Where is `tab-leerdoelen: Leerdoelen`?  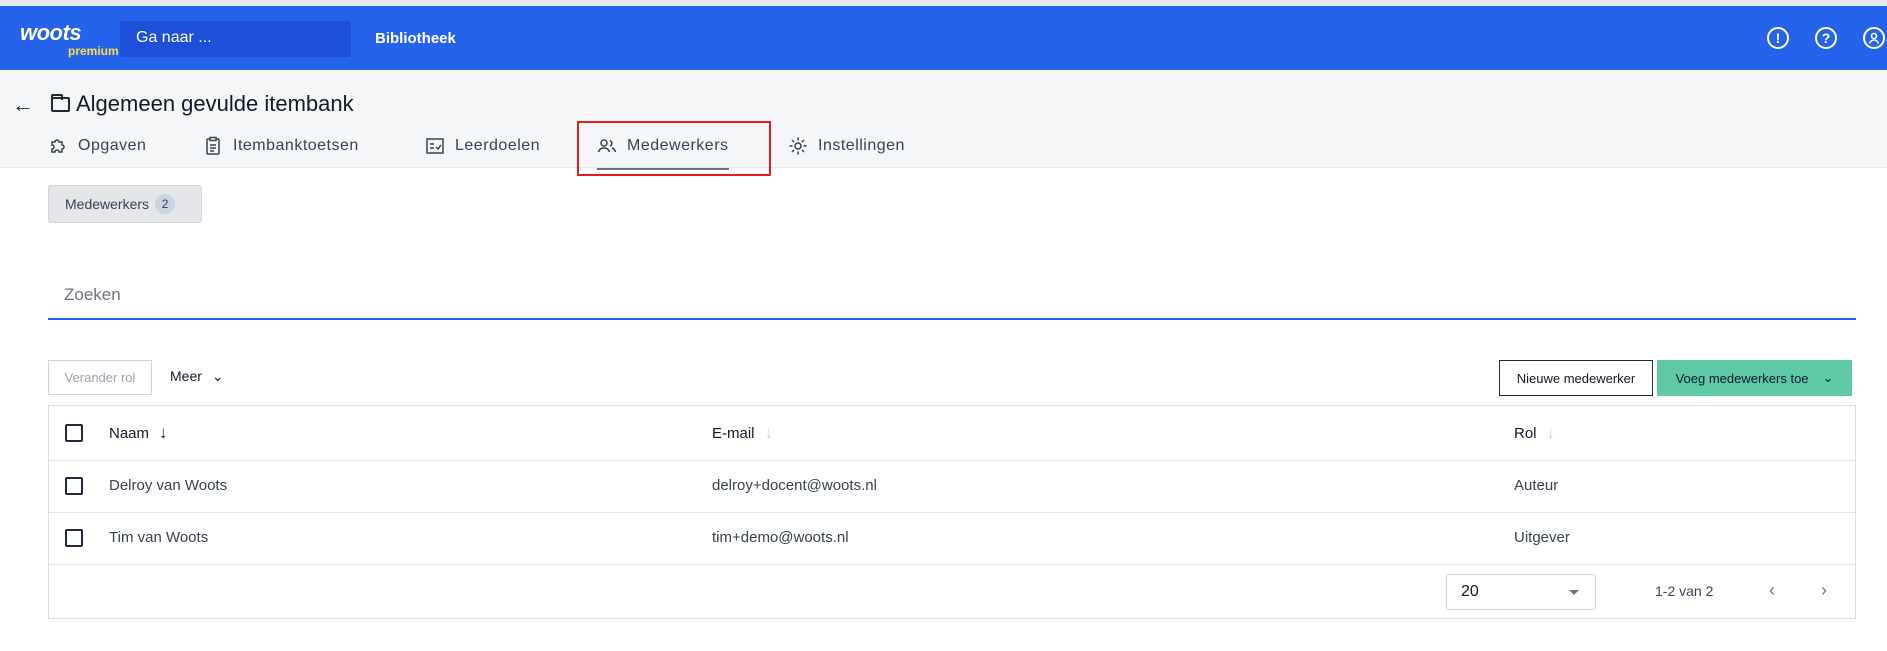
tab-leerdoelen: Leerdoelen is located at coordinates (482, 146).